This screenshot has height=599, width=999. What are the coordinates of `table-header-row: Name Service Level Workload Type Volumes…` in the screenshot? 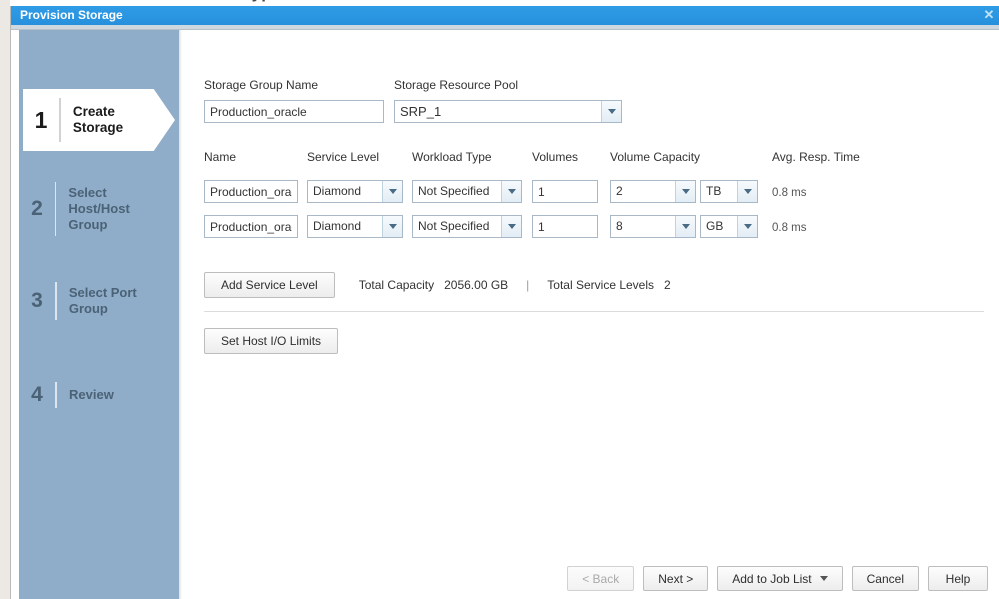 It's located at (543, 162).